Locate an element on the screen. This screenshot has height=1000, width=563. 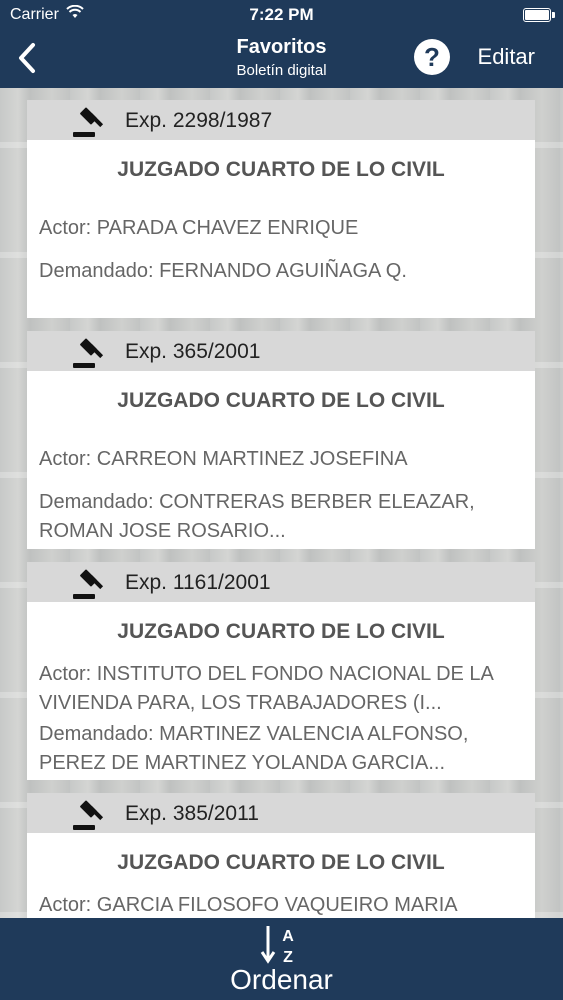
bottom-toolbar: A Z Ordenar is located at coordinates (281, 959).